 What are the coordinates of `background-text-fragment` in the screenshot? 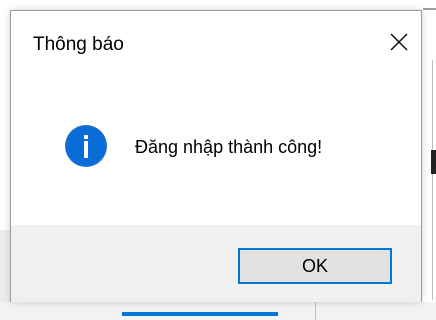 It's located at (433, 162).